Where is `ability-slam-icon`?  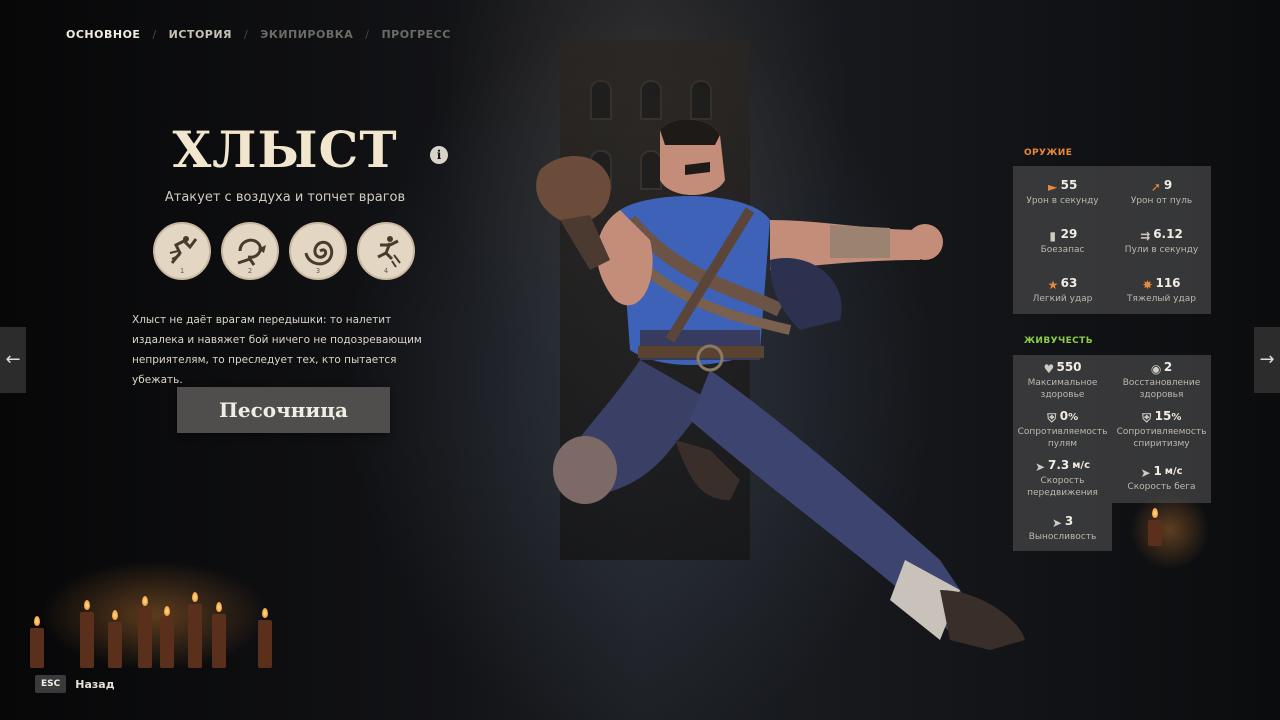 ability-slam-icon is located at coordinates (389, 252).